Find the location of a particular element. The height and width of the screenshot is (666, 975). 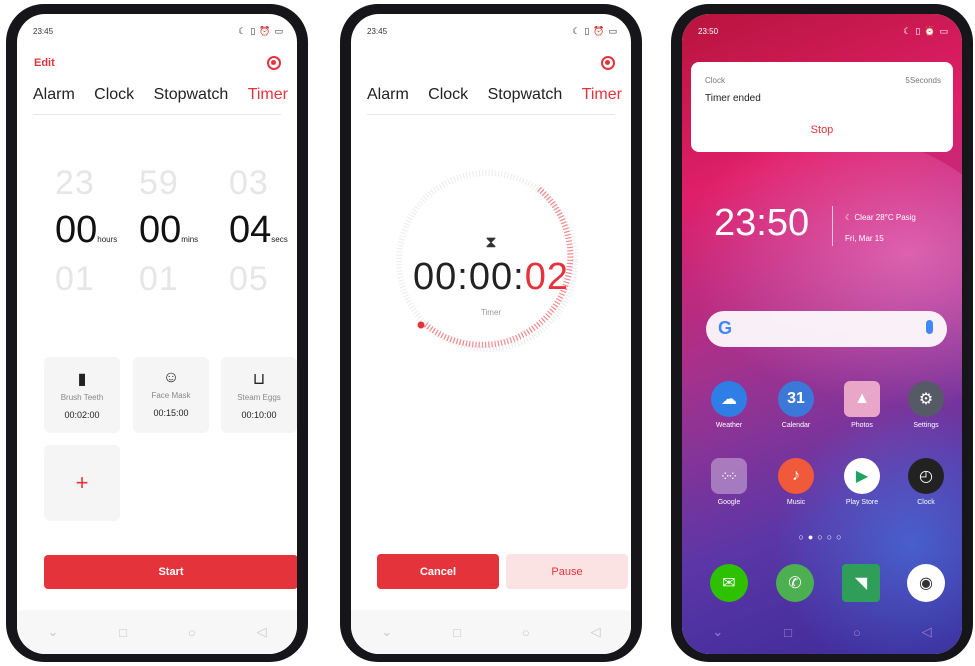

hours-picker: 23 00hours 01 is located at coordinates (86, 231).